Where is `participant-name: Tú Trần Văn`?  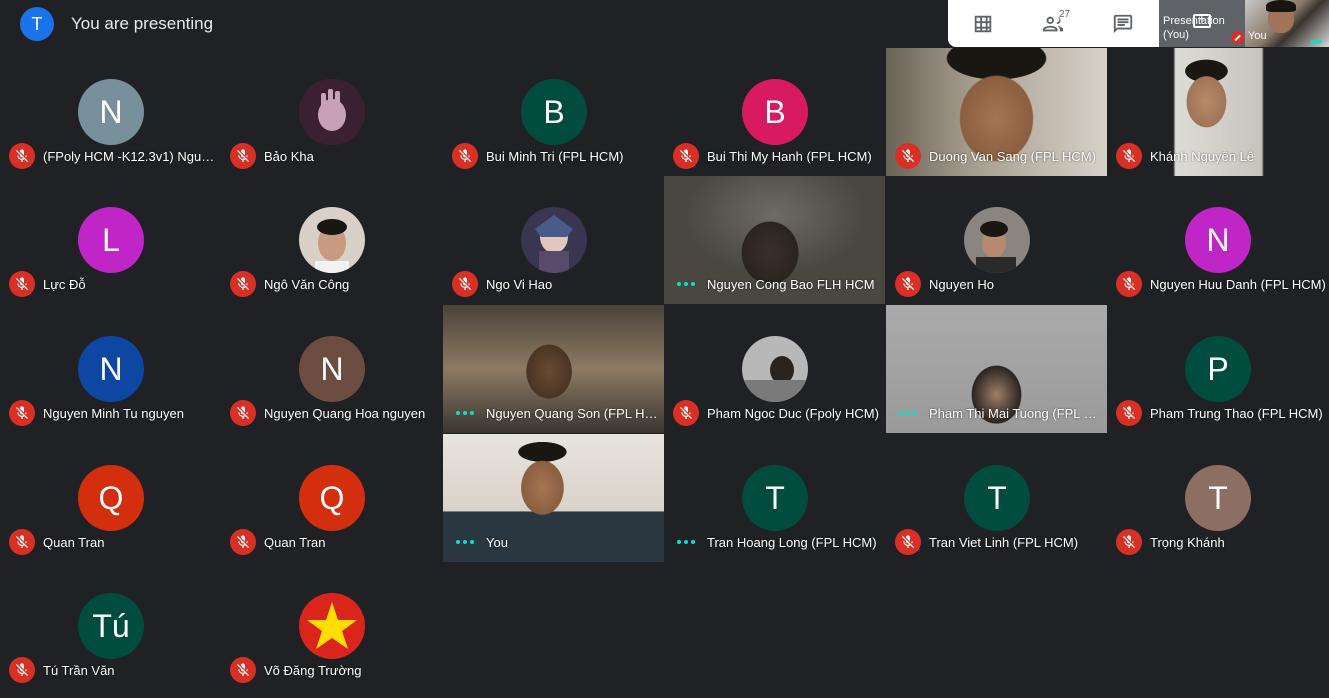 participant-name: Tú Trần Văn is located at coordinates (79, 670).